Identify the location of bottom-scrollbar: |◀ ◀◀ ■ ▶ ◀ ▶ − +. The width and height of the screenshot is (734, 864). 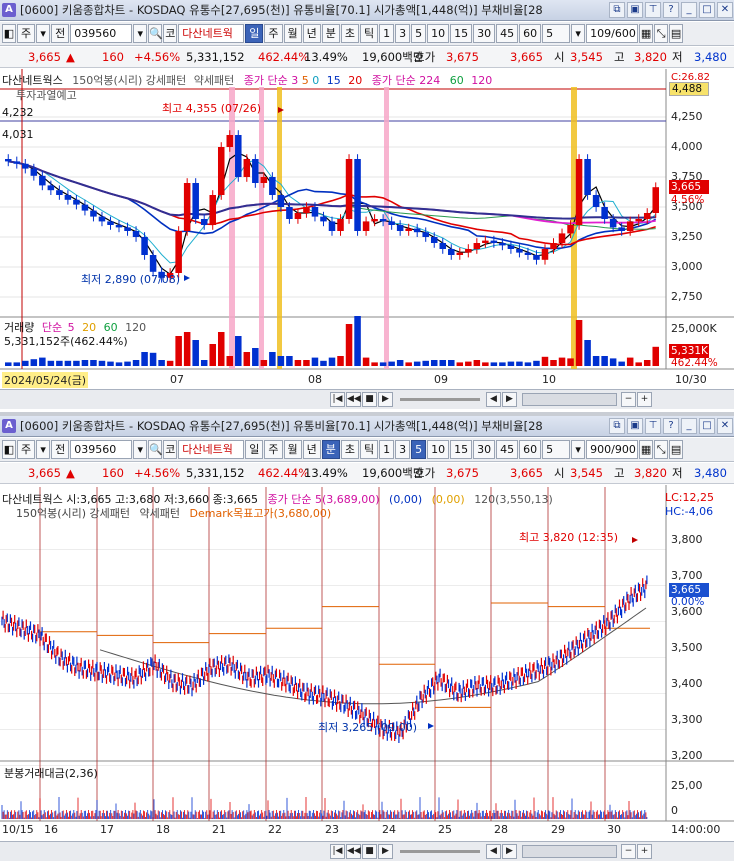
(367, 851).